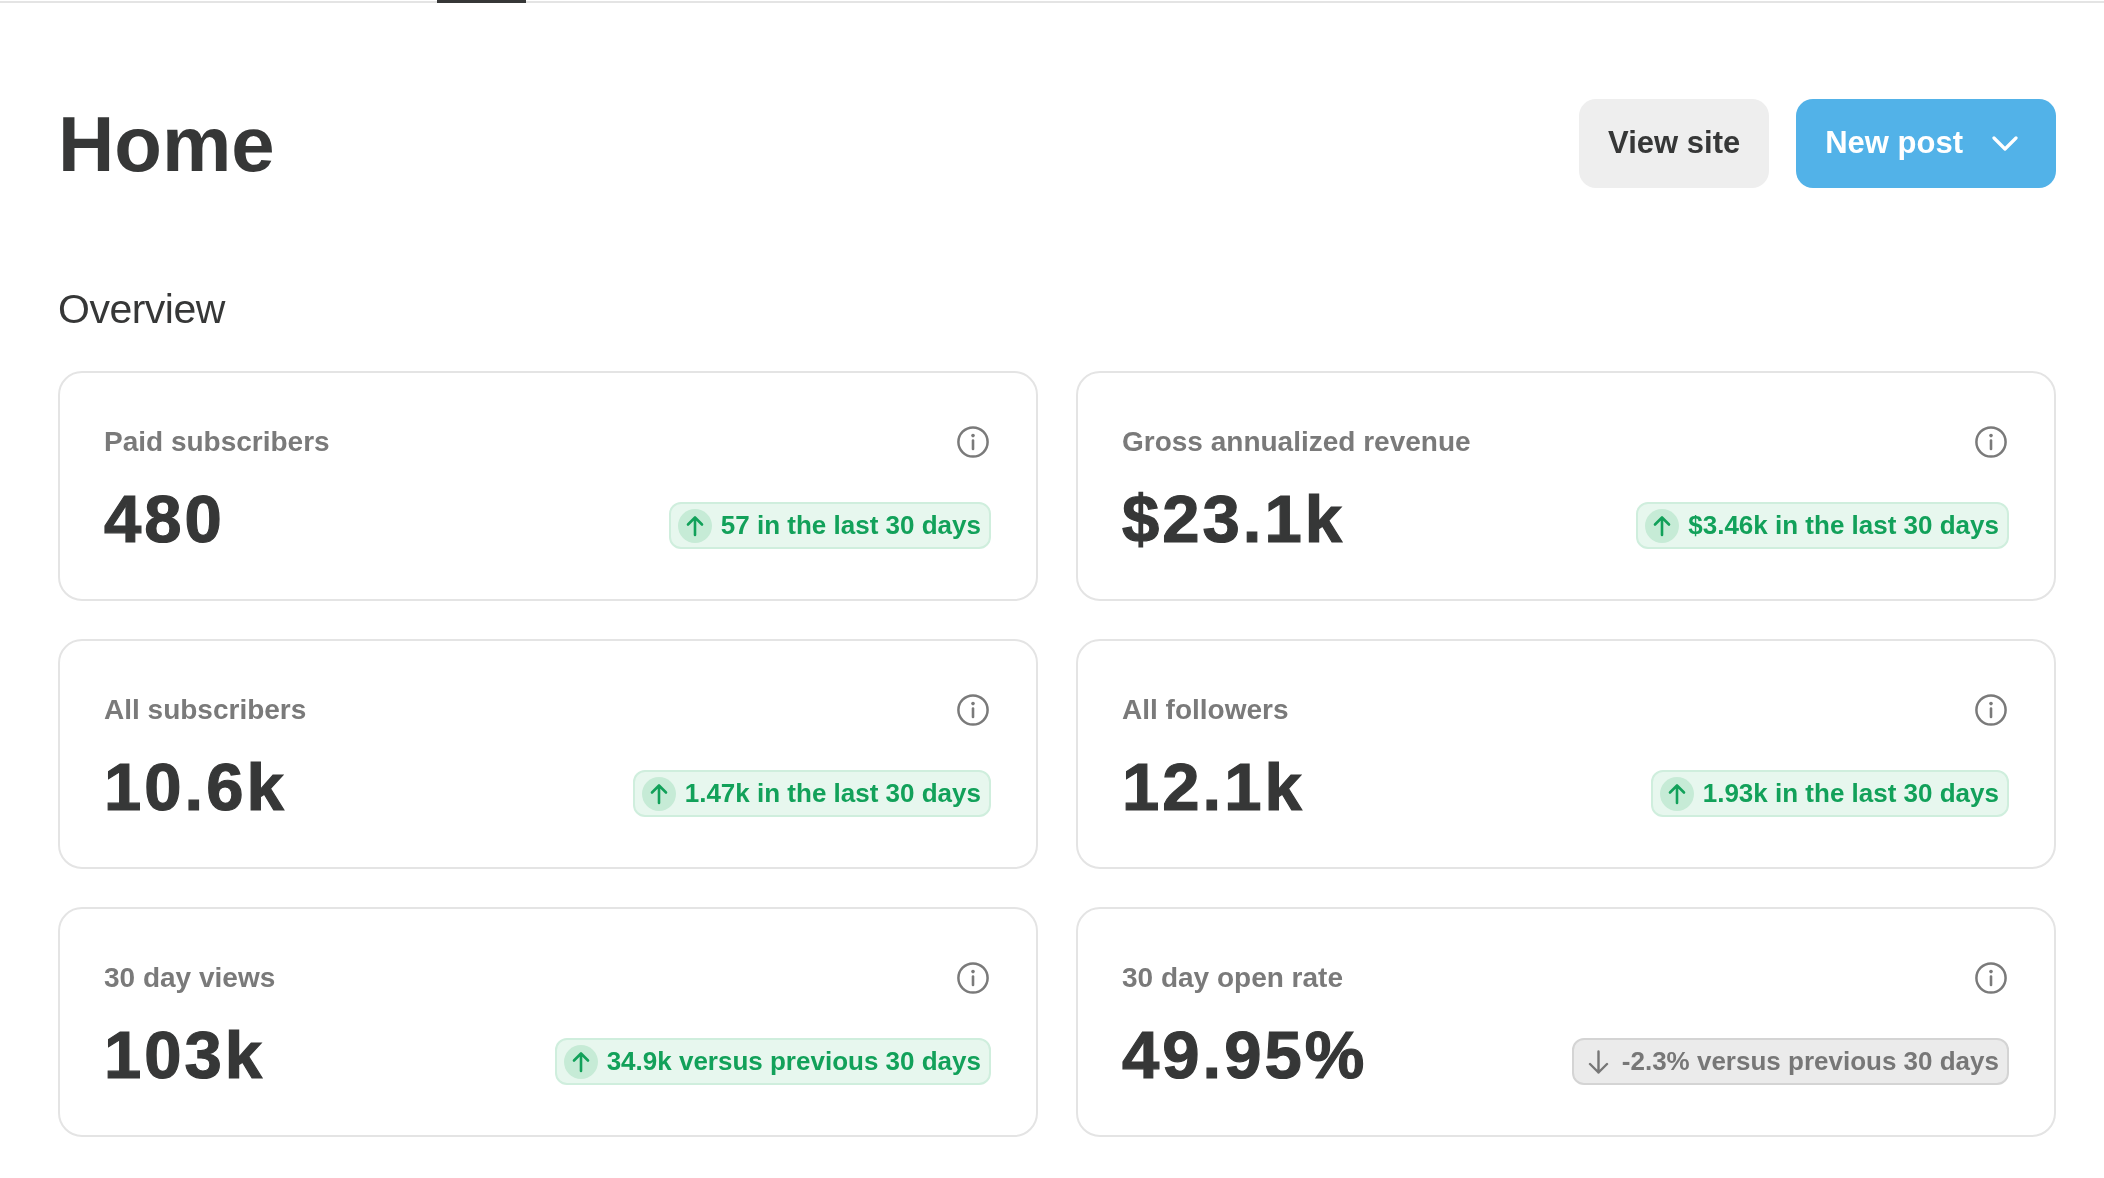  Describe the element at coordinates (195, 787) in the screenshot. I see `stat-value: 10.6k` at that location.